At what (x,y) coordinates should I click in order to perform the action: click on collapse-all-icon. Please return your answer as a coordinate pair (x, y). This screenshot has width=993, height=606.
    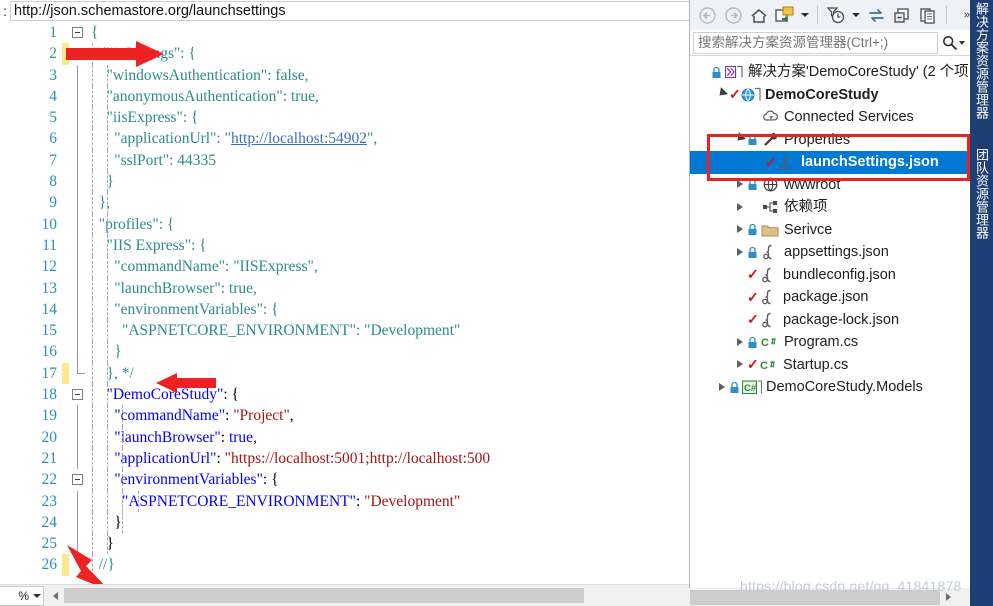
    Looking at the image, I should click on (902, 15).